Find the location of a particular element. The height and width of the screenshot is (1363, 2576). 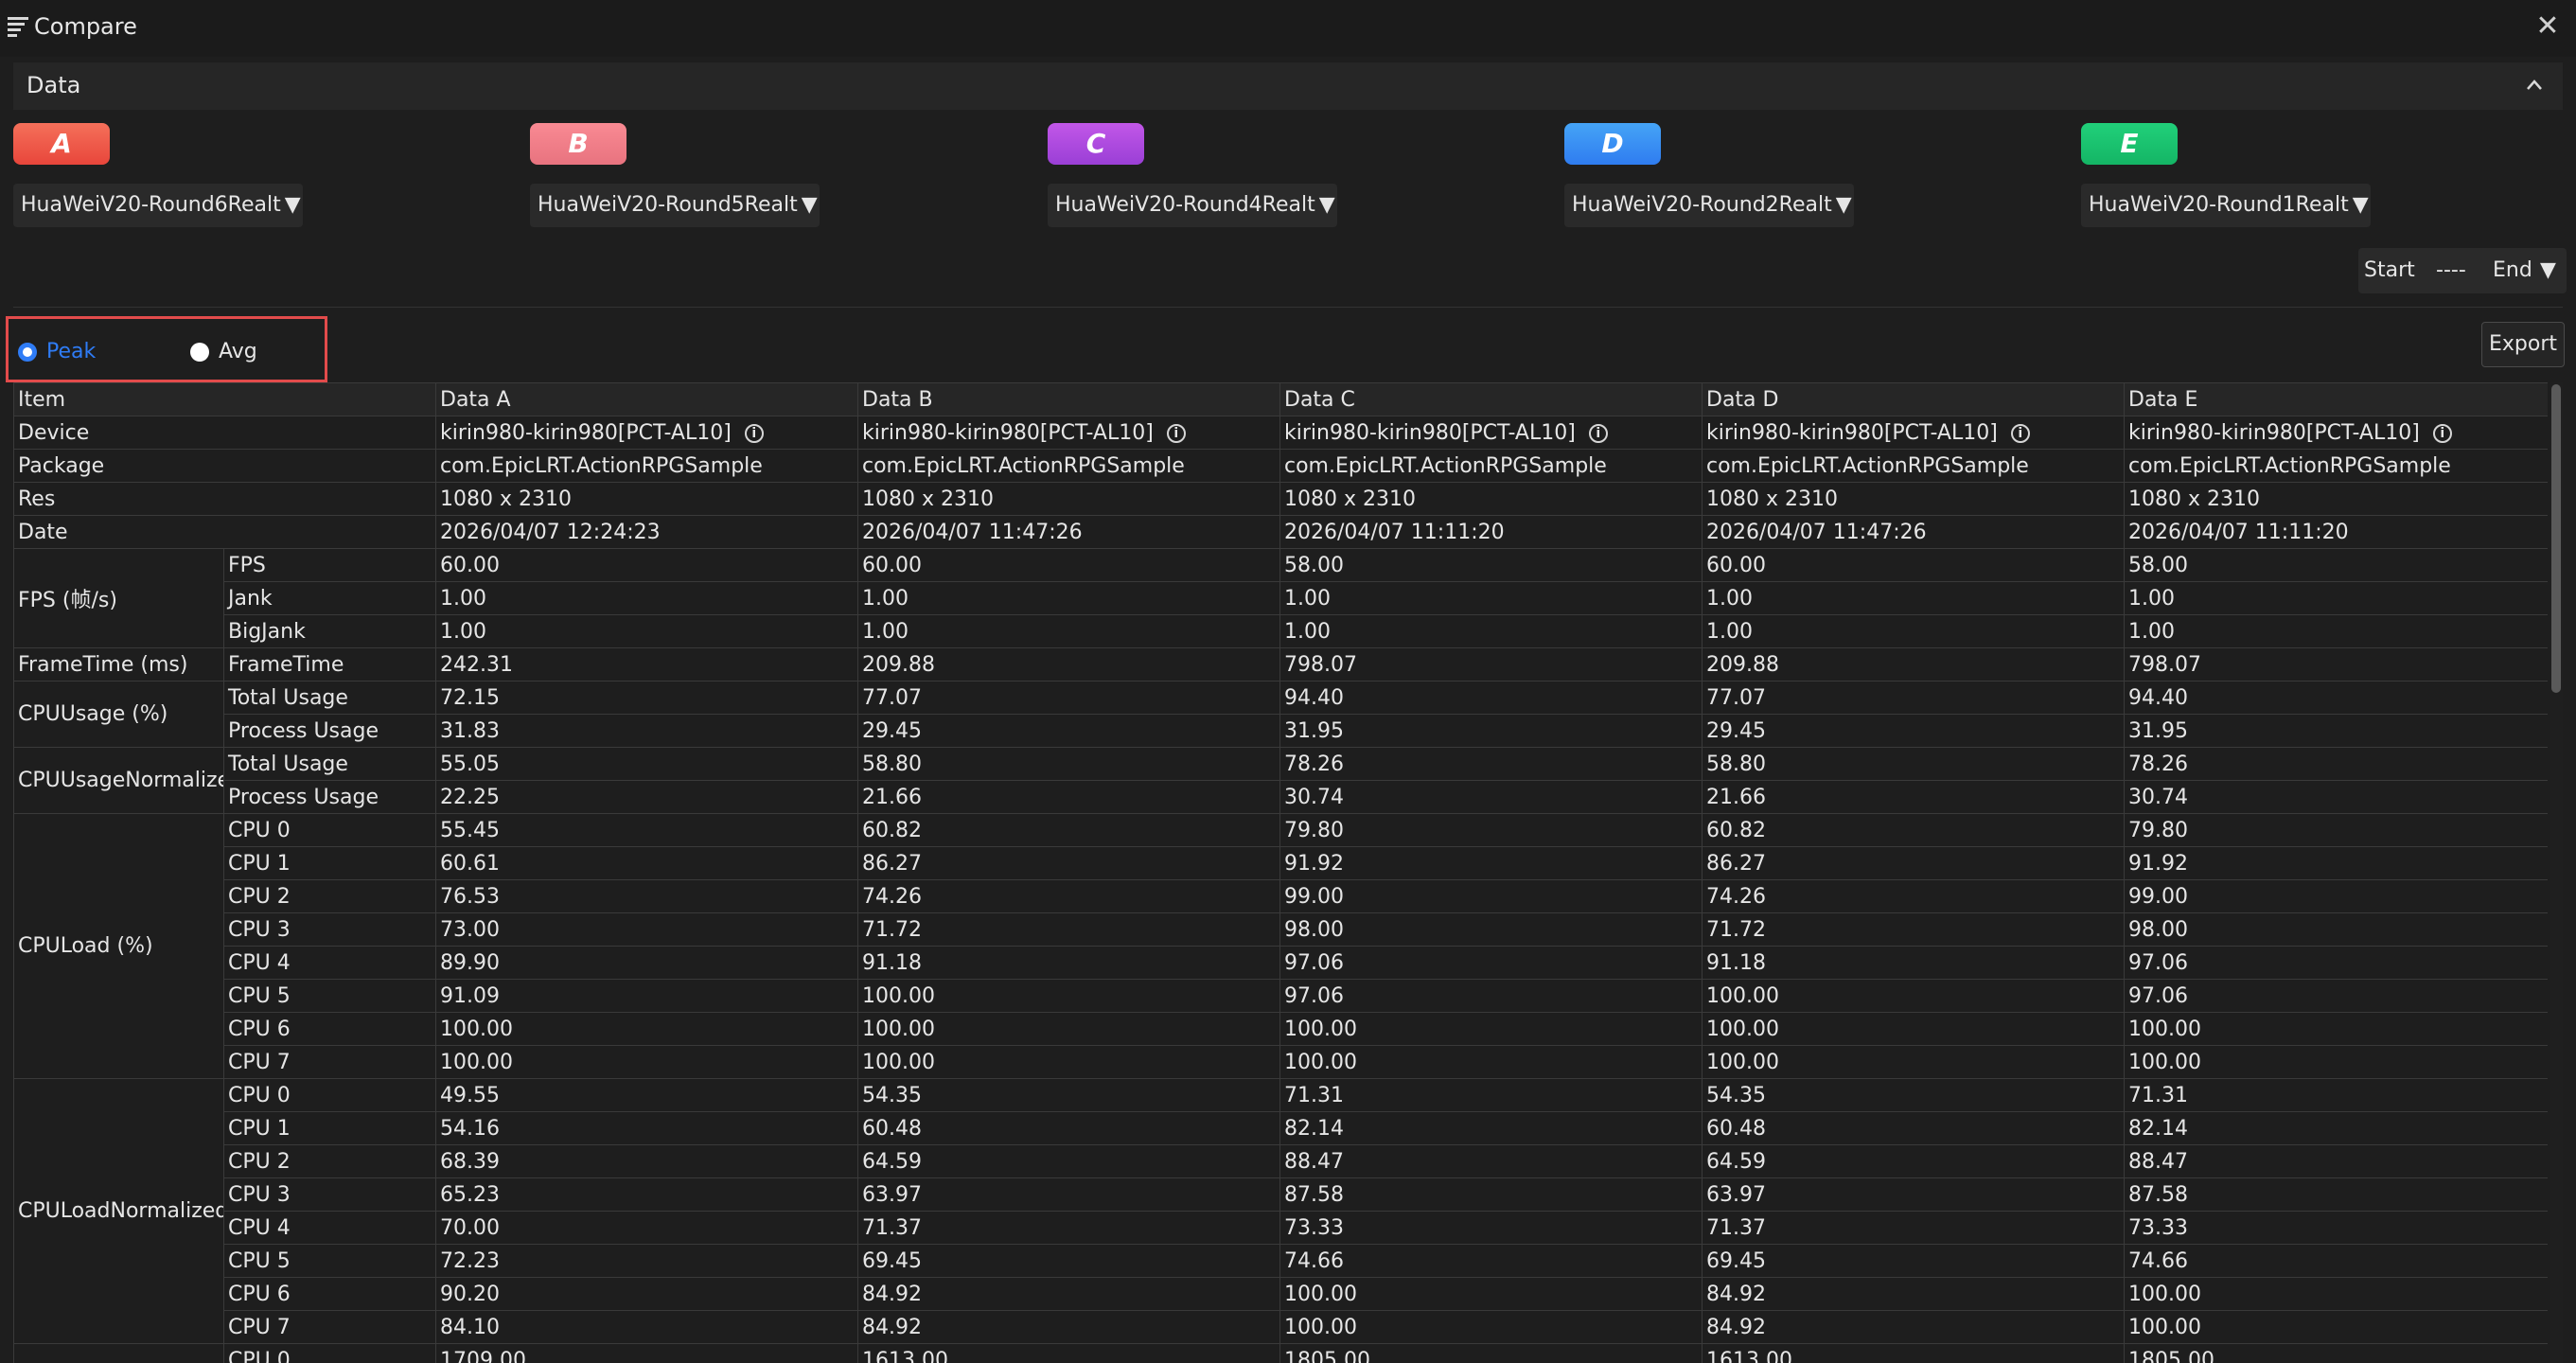

table-cell: 78.26 is located at coordinates (2336, 764).